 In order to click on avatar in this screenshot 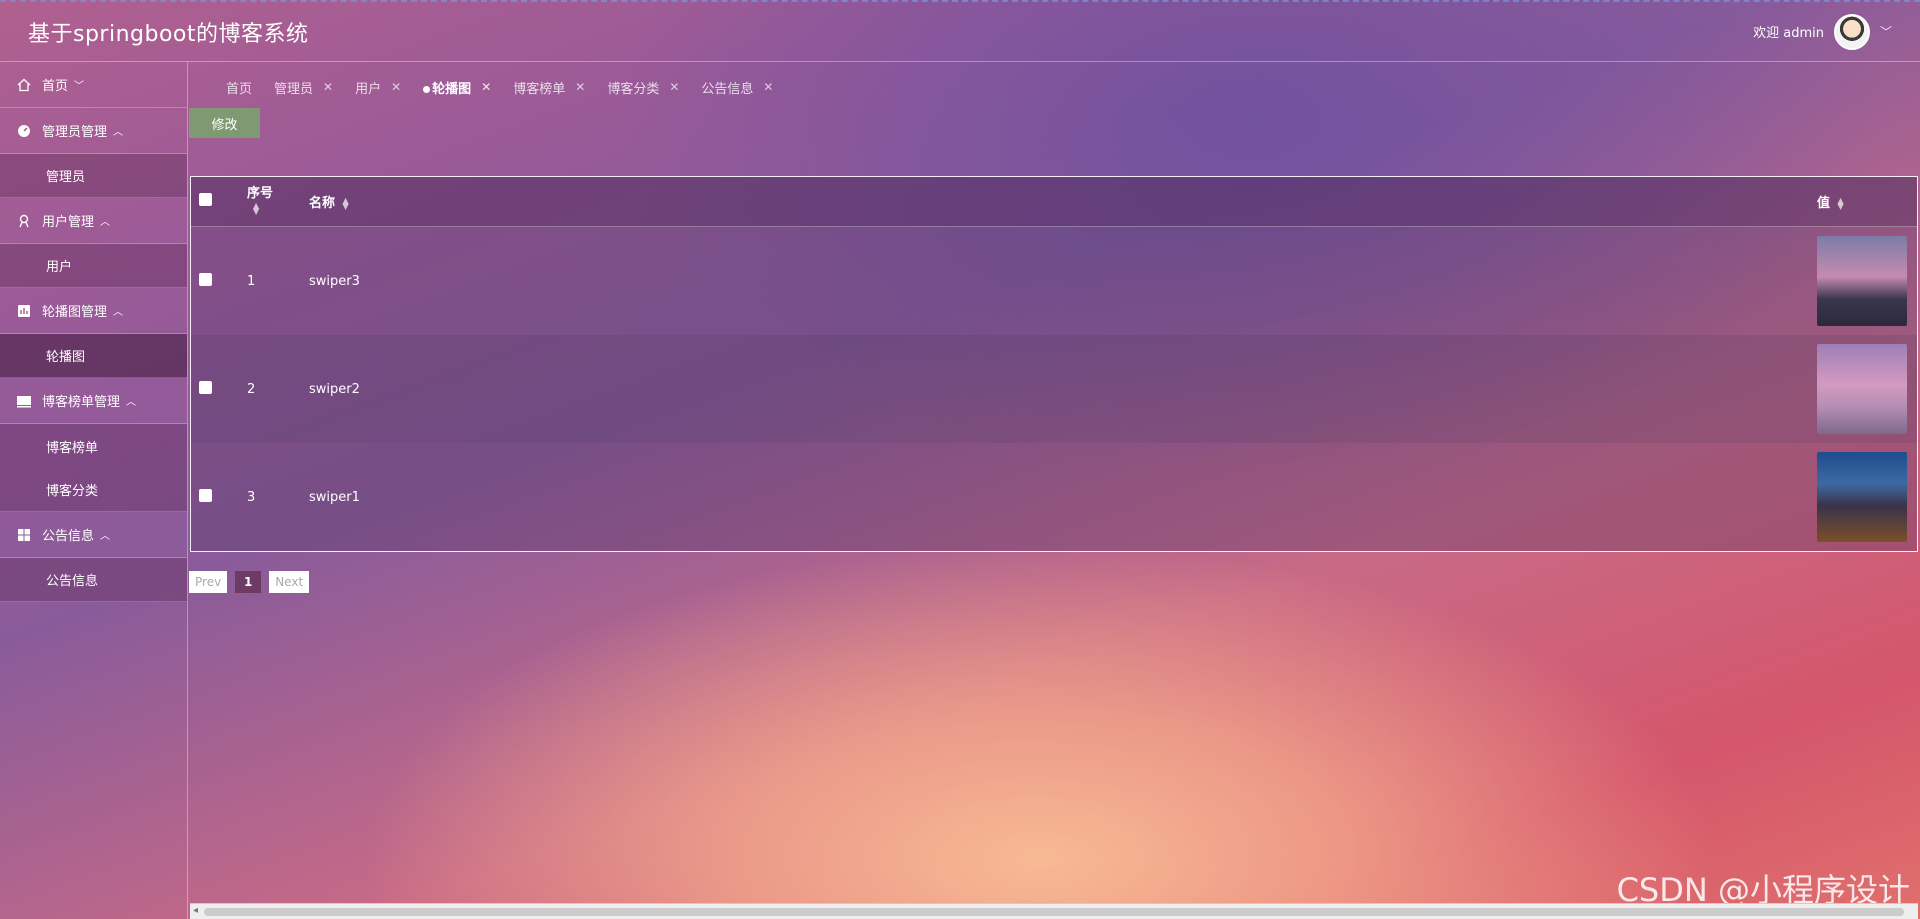, I will do `click(1851, 31)`.